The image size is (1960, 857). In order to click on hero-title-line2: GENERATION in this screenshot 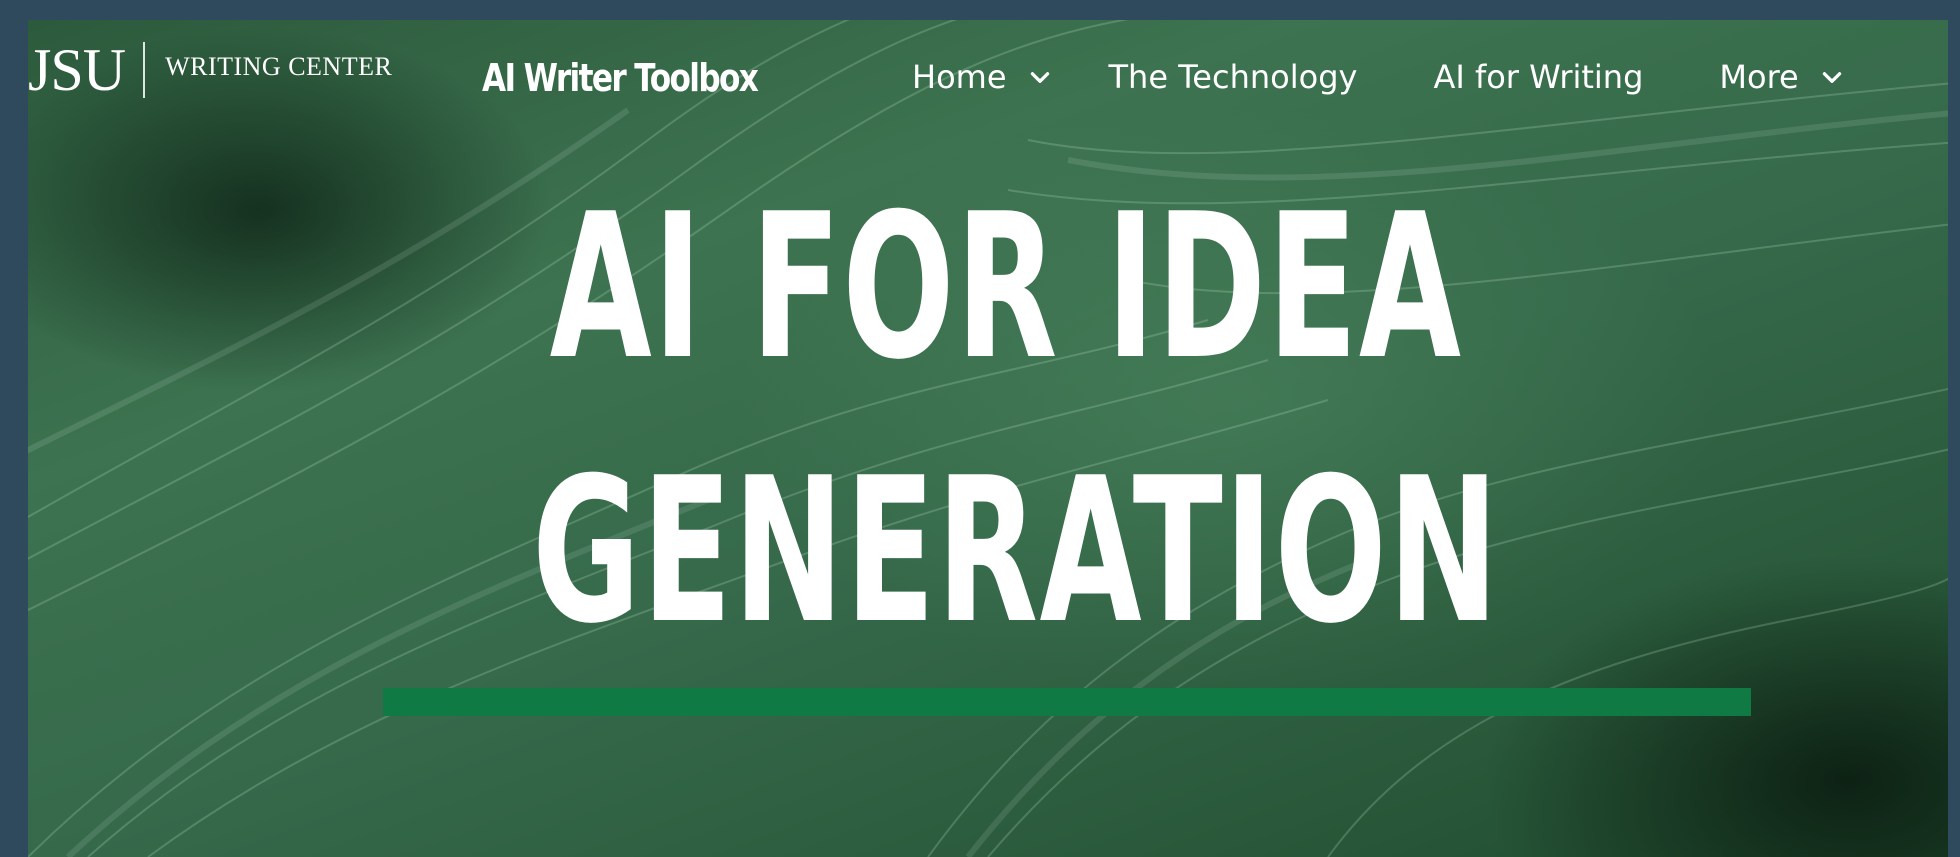, I will do `click(1016, 551)`.